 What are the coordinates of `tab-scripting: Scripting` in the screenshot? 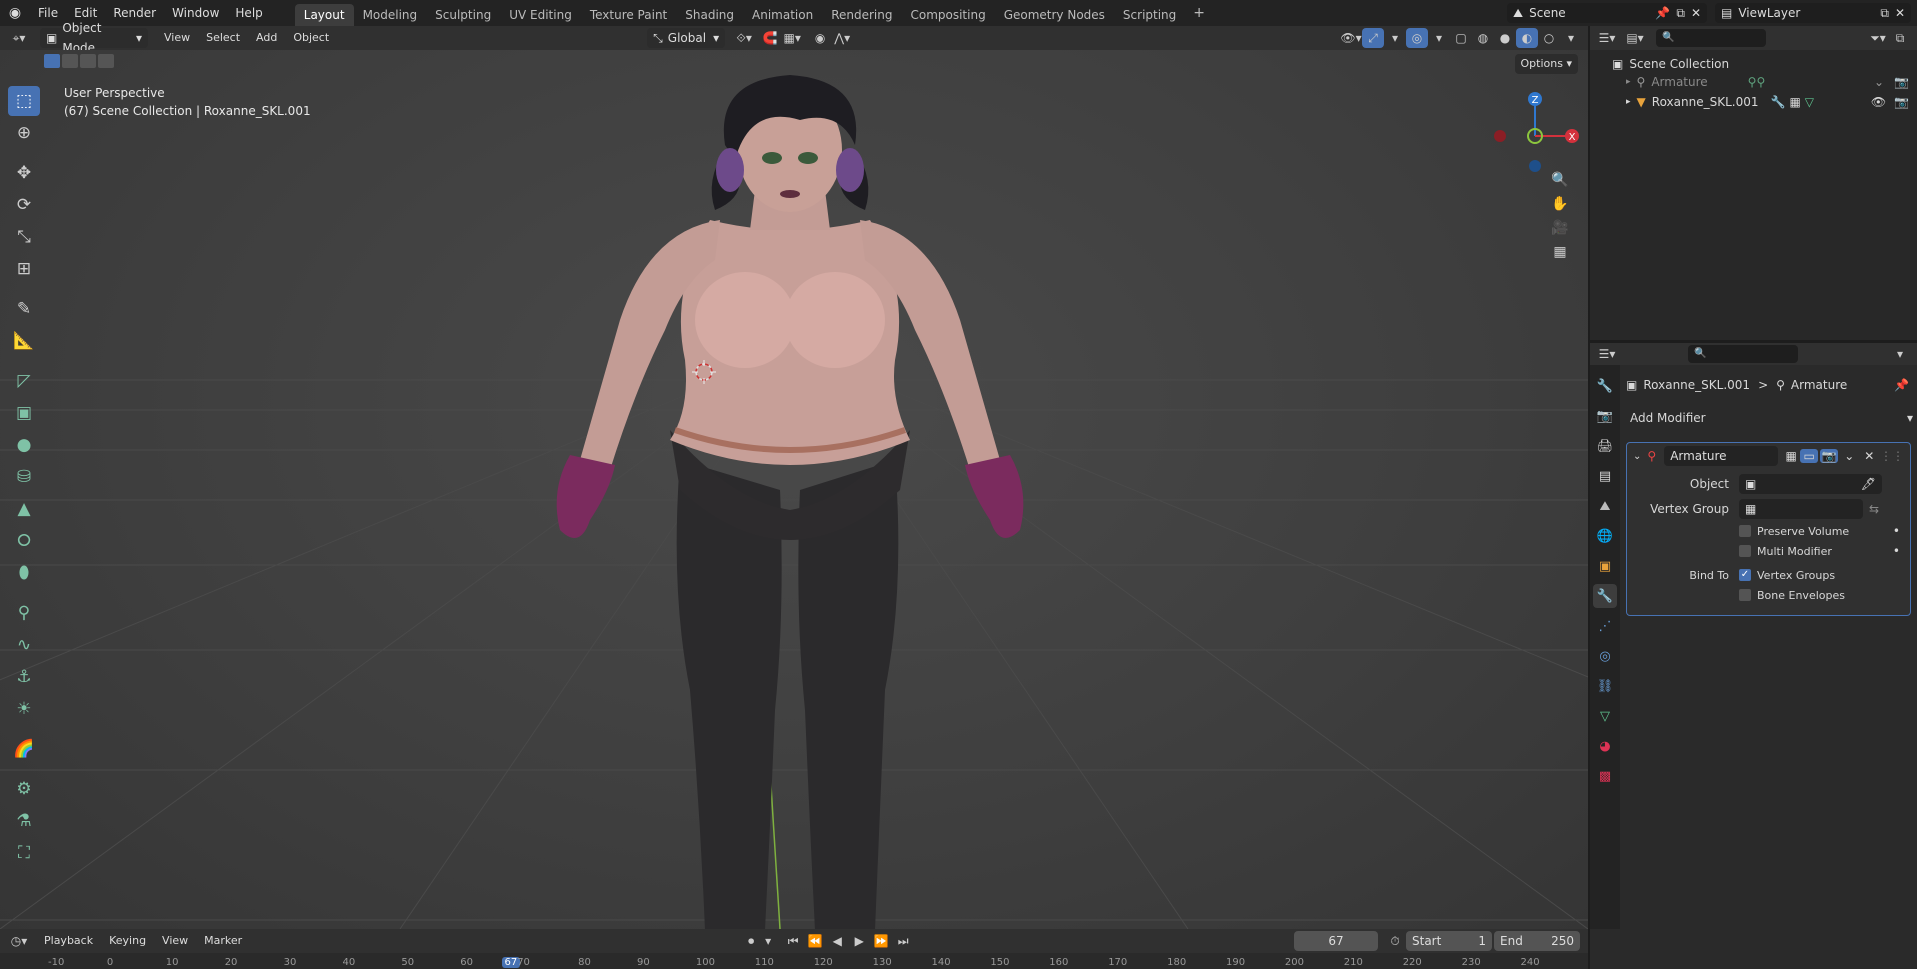 It's located at (1149, 15).